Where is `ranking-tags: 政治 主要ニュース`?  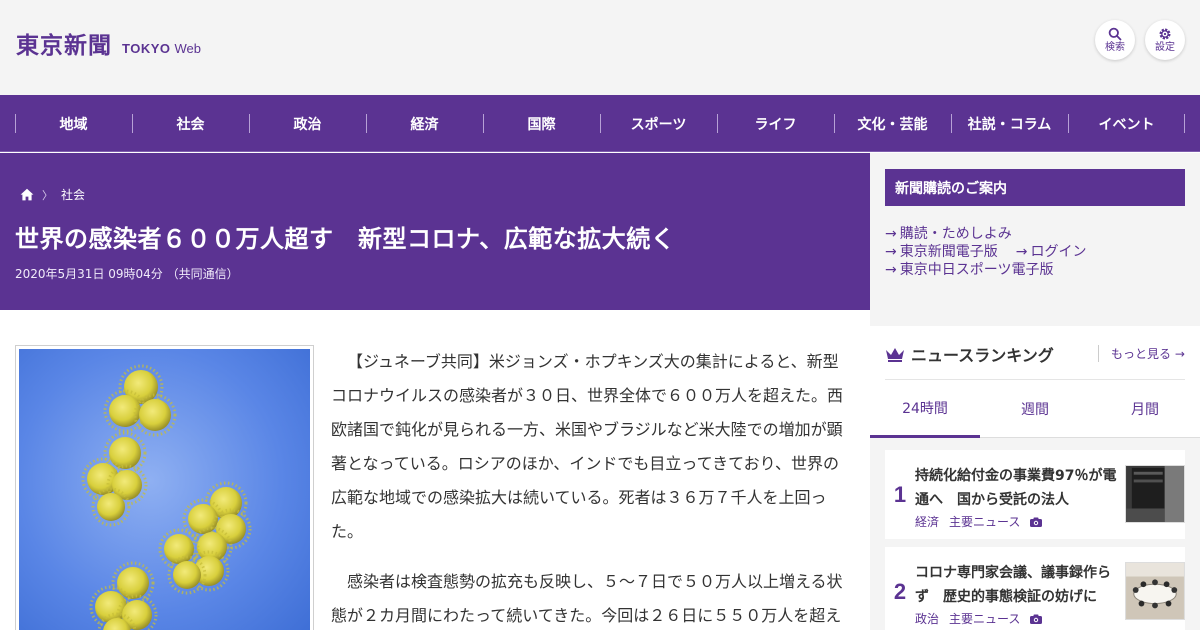
ranking-tags: 政治 主要ニュース is located at coordinates (979, 618).